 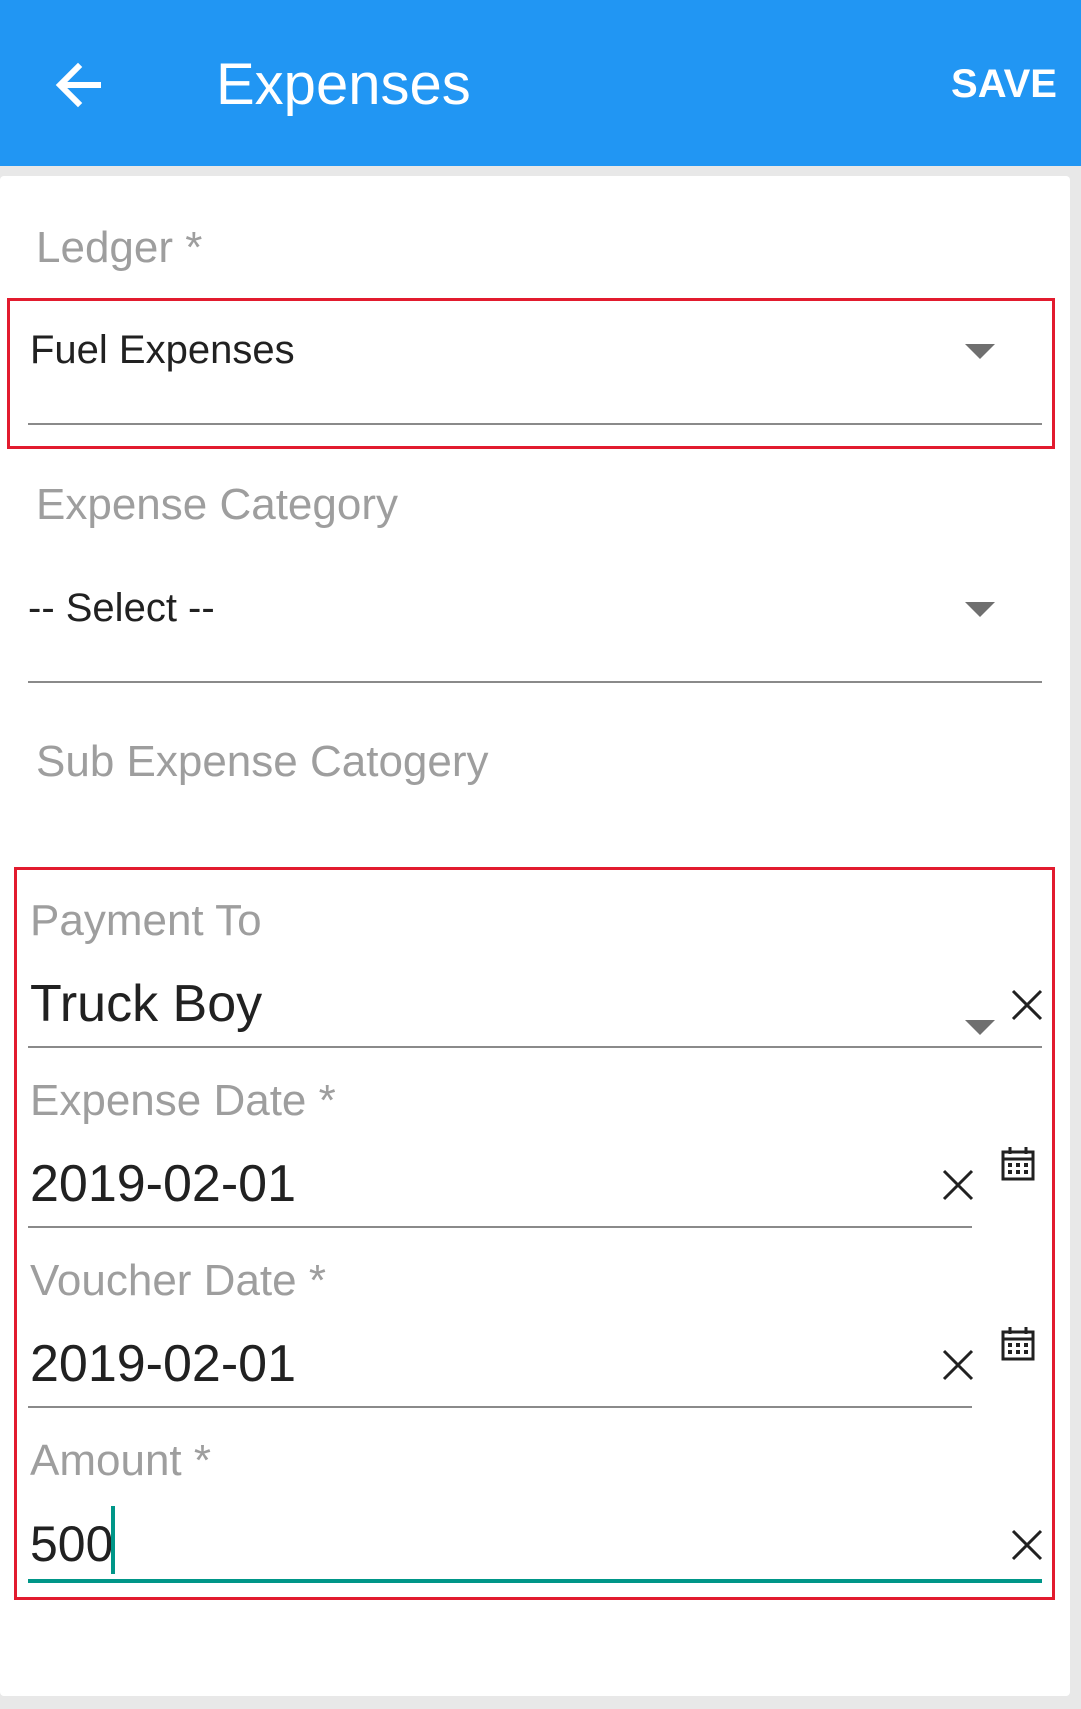 What do you see at coordinates (535, 366) in the screenshot?
I see `ledger-select: Fuel Expenses` at bounding box center [535, 366].